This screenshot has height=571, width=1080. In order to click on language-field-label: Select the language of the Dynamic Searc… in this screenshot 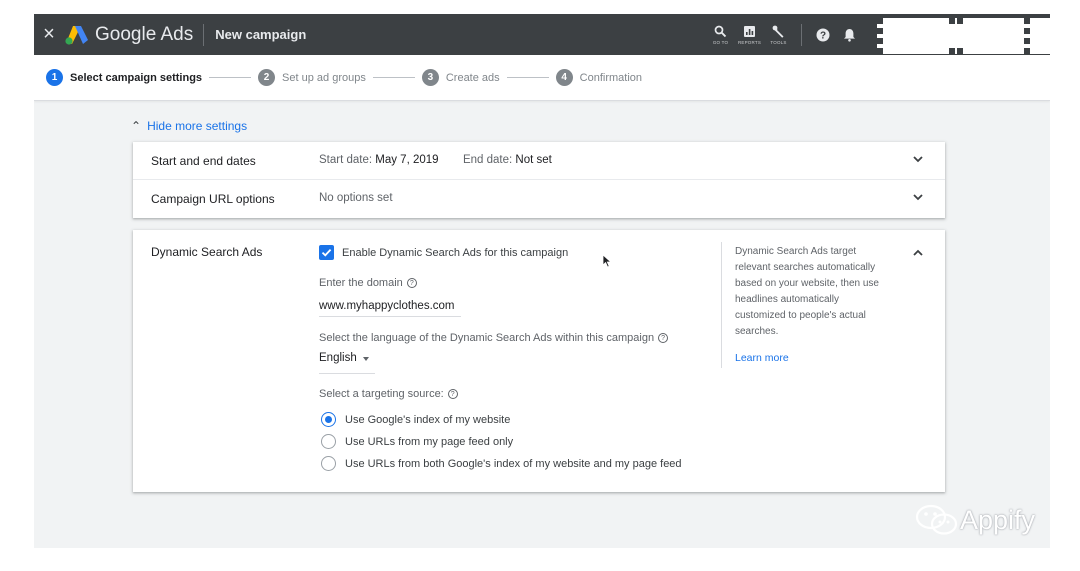, I will do `click(494, 338)`.